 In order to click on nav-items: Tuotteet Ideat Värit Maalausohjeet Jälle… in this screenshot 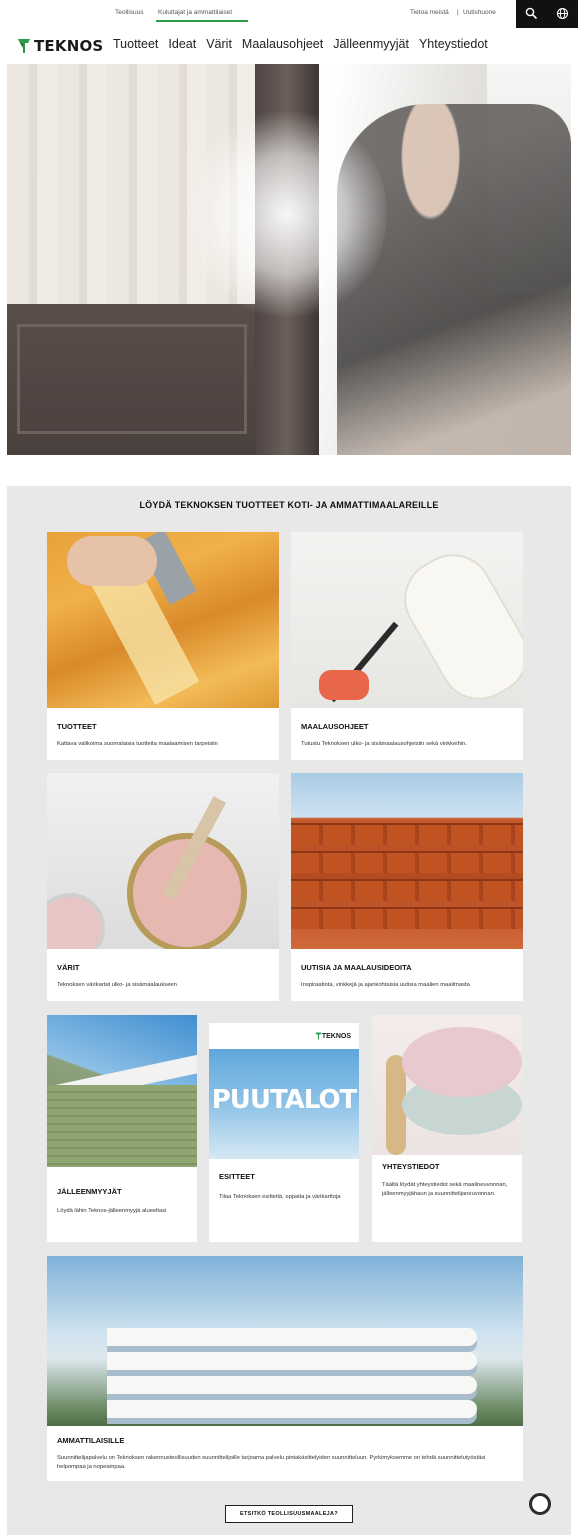, I will do `click(300, 44)`.